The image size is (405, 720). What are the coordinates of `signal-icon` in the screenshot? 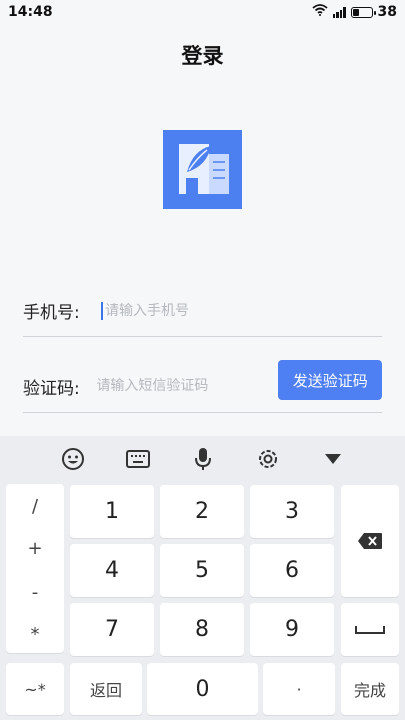 It's located at (339, 12).